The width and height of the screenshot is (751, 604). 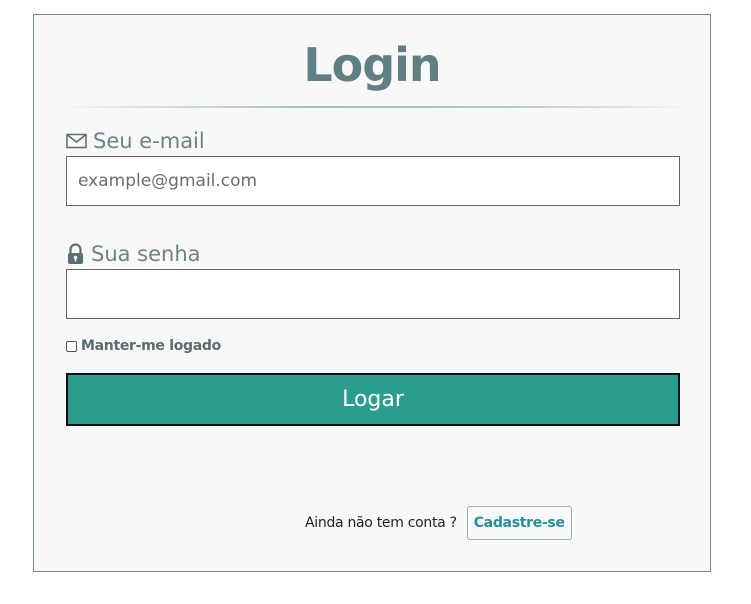 What do you see at coordinates (373, 399) in the screenshot?
I see `login-button: Logar` at bounding box center [373, 399].